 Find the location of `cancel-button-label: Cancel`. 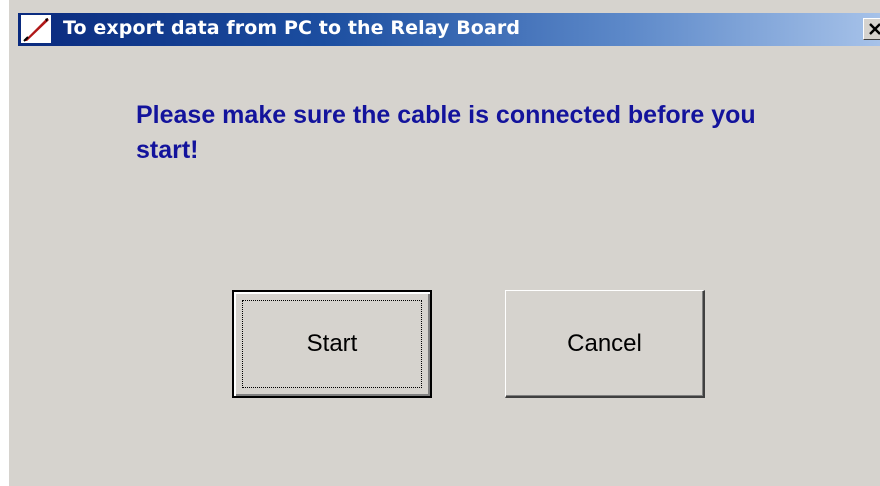

cancel-button-label: Cancel is located at coordinates (604, 343).